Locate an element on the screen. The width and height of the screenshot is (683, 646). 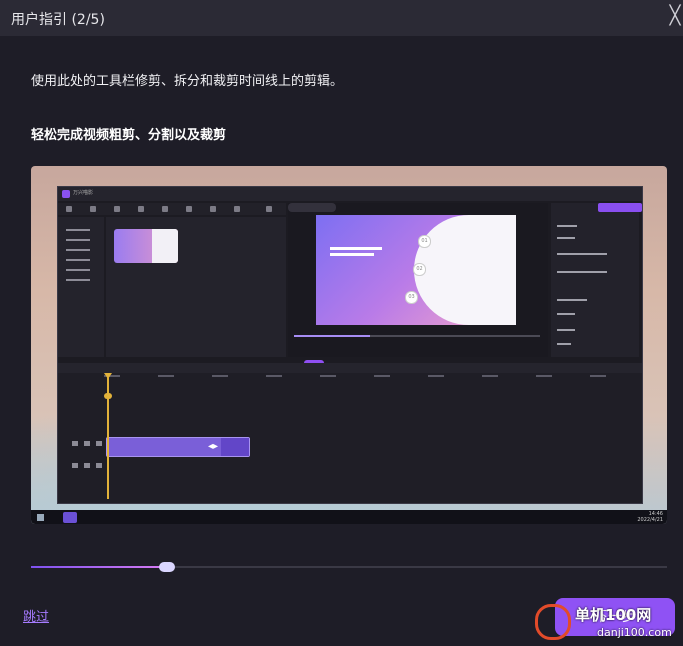
media-library: + is located at coordinates (215, 298).